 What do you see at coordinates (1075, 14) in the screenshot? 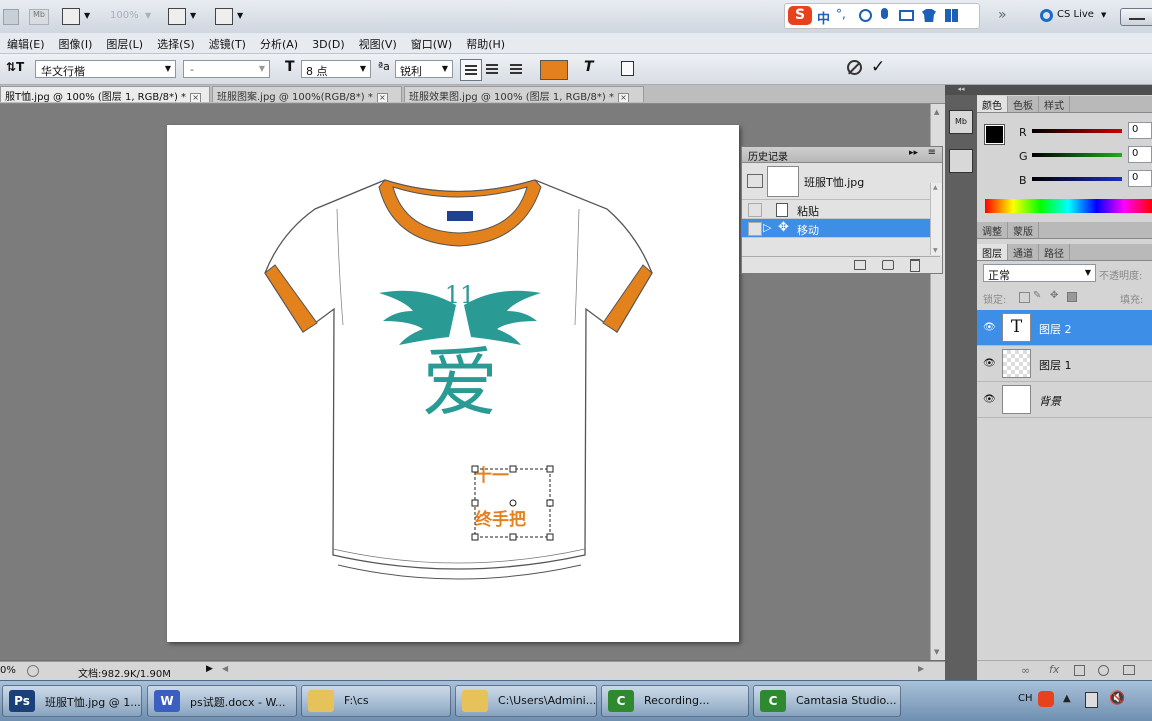
I see `cs-live-menu: CS Live` at bounding box center [1075, 14].